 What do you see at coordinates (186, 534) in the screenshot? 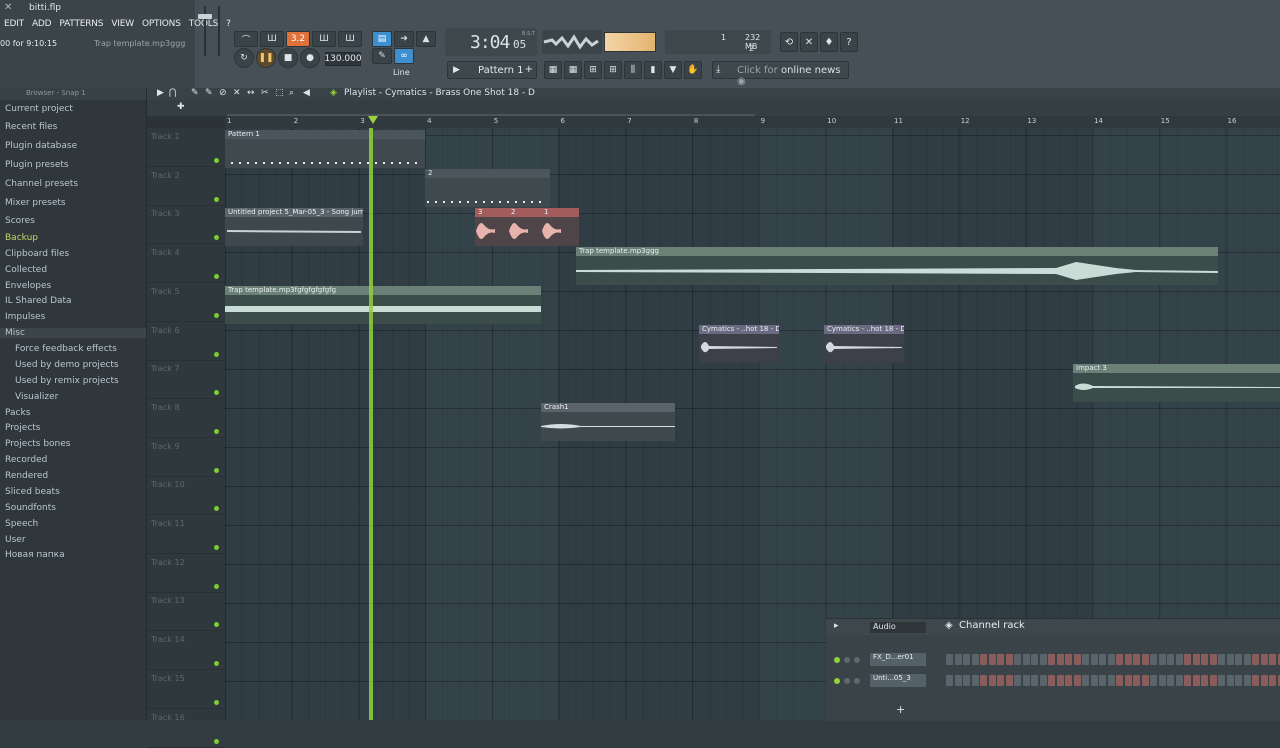
I see `track-header: Track 11` at bounding box center [186, 534].